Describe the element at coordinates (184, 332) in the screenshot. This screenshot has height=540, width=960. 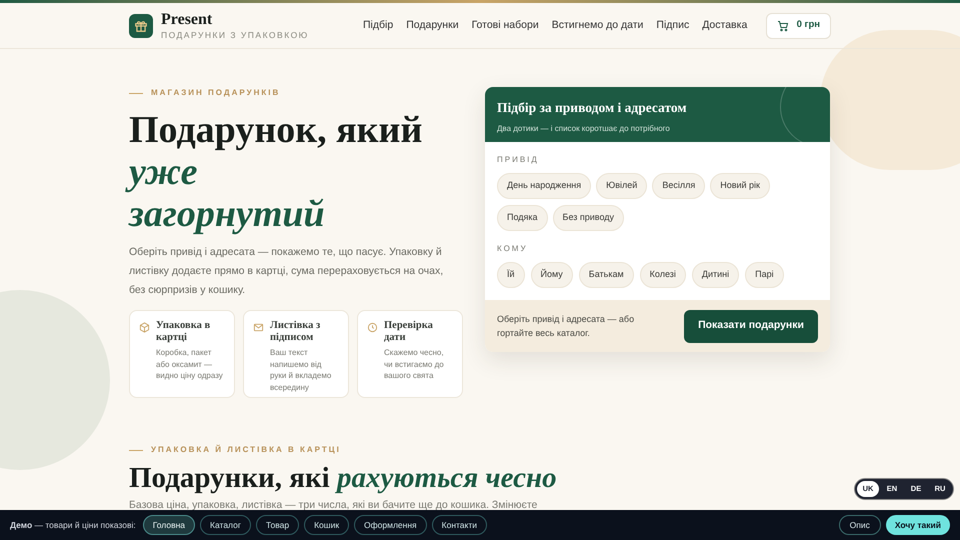
I see `feature-title: Упаковка в картці` at that location.